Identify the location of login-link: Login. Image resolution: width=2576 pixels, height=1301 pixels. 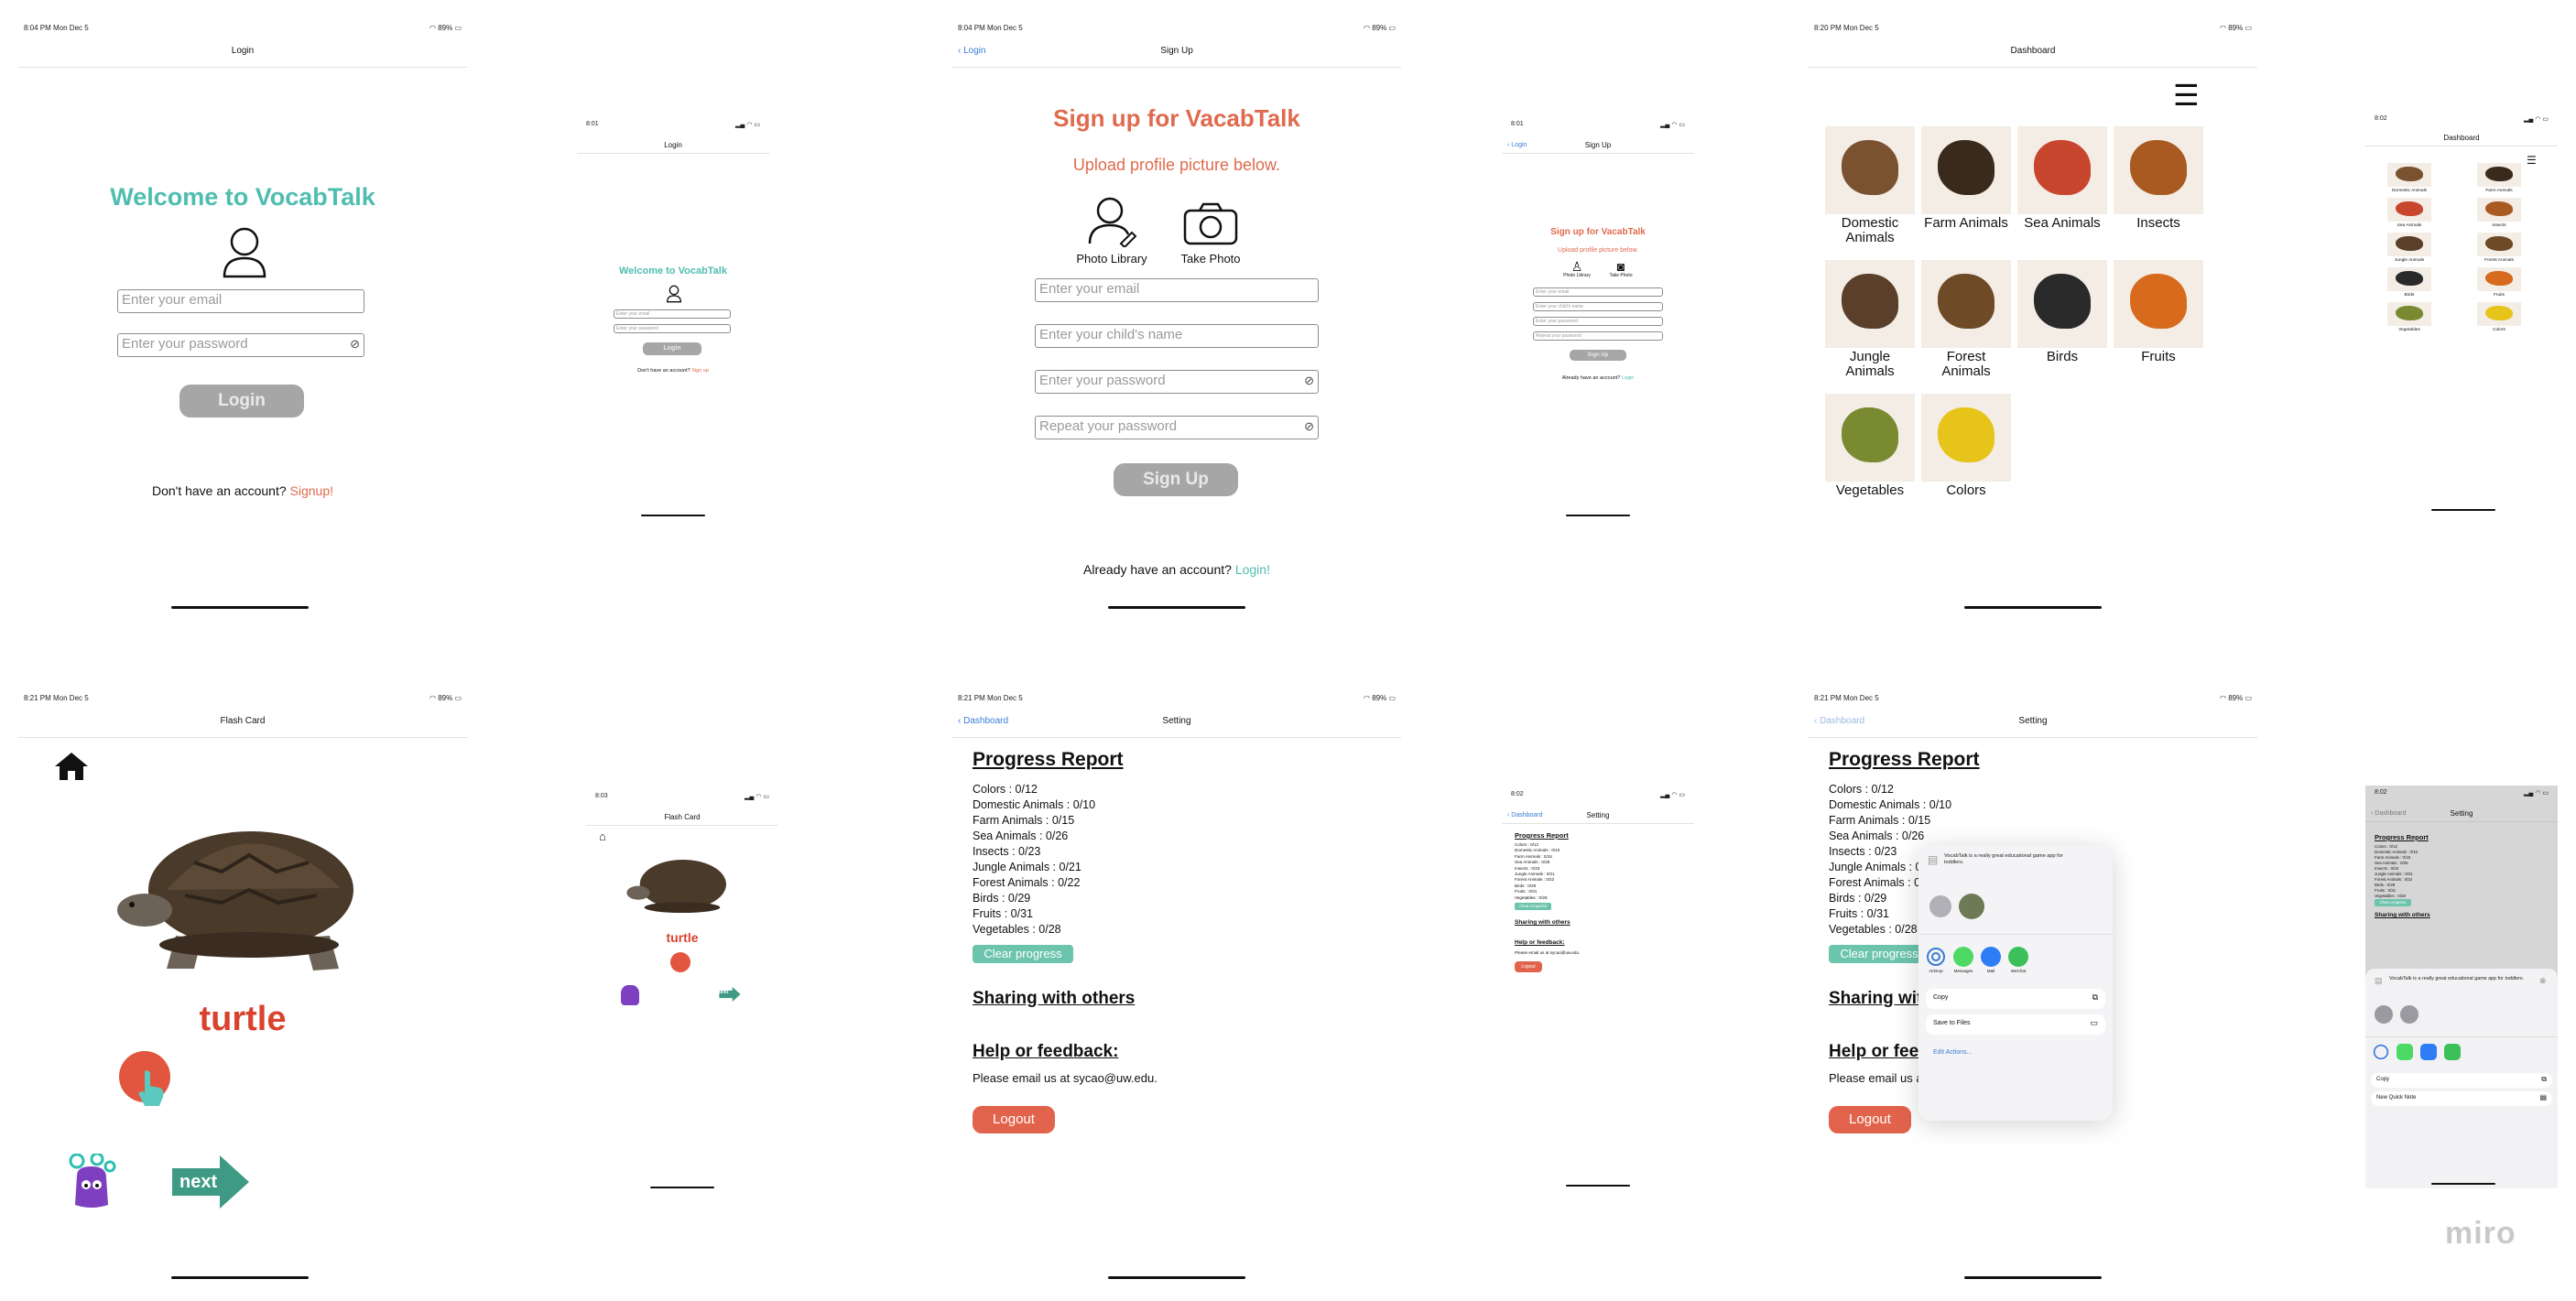
(1628, 378).